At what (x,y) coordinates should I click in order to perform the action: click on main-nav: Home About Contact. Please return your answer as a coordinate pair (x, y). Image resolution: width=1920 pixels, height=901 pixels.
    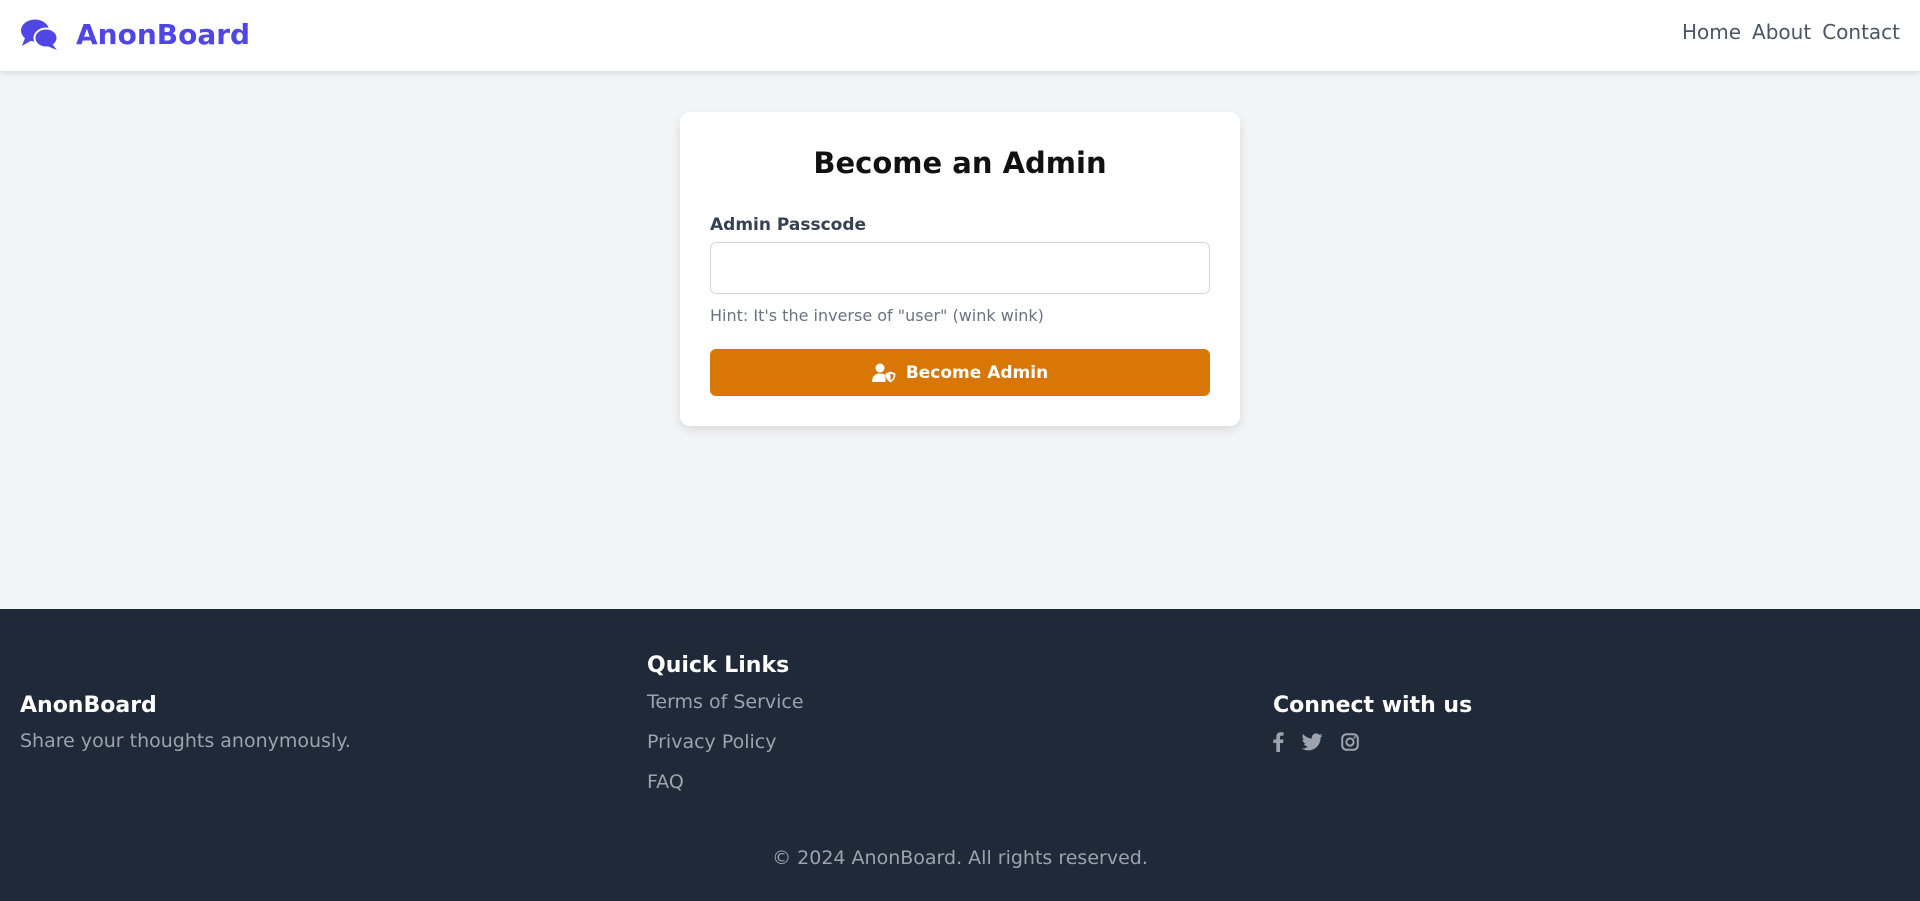
    Looking at the image, I should click on (1791, 32).